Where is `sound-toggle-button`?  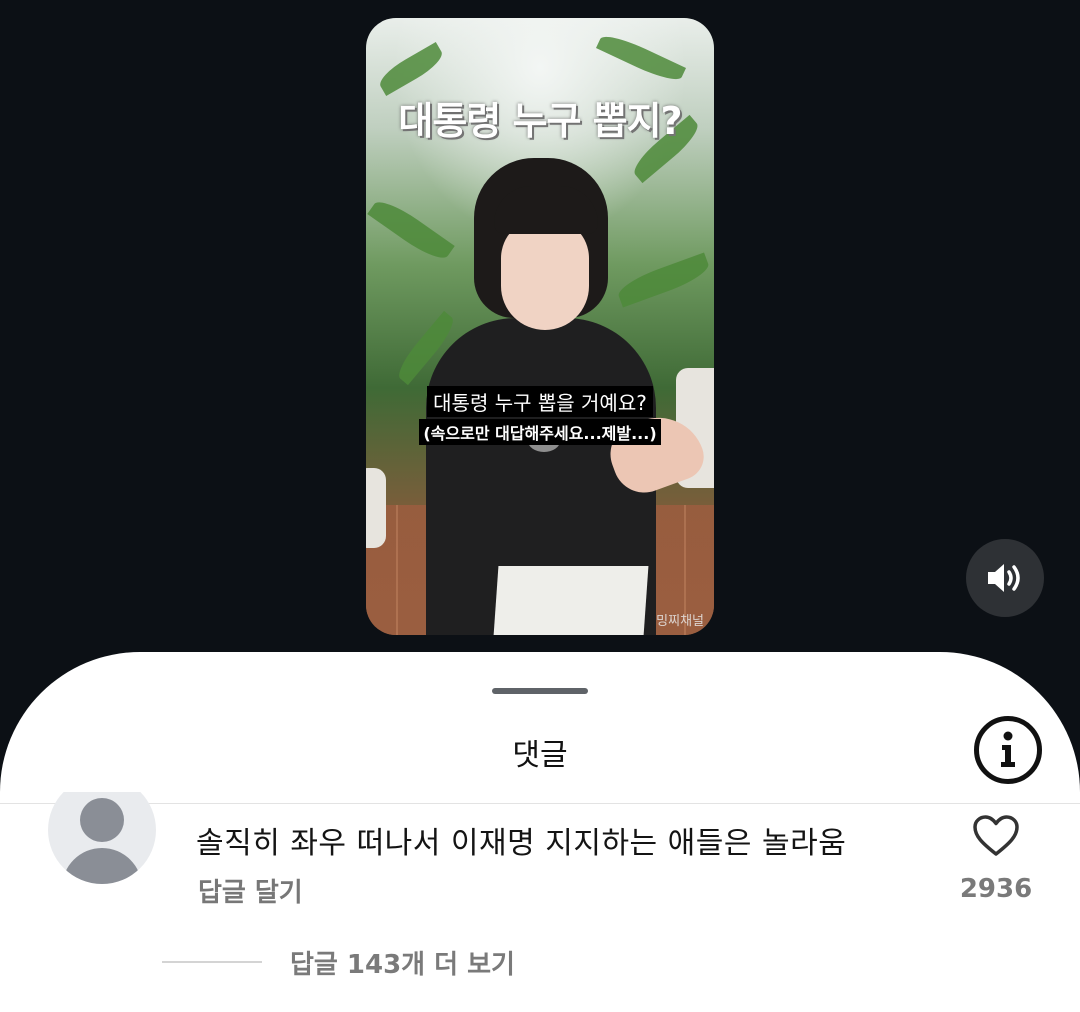
sound-toggle-button is located at coordinates (1005, 578).